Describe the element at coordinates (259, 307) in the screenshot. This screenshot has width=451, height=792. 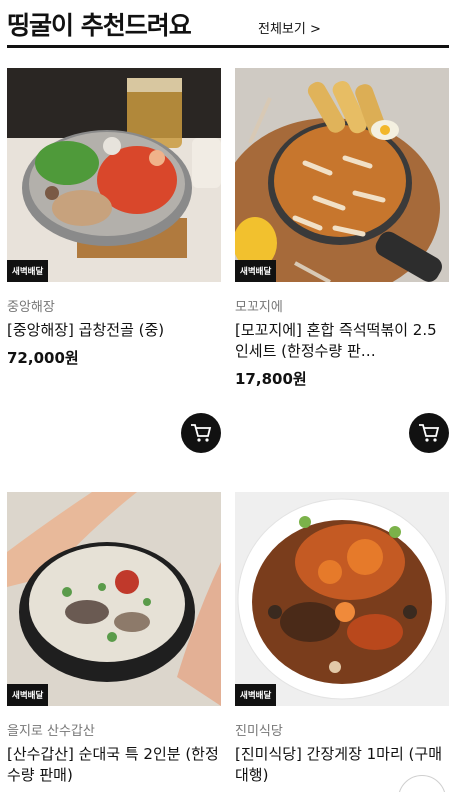
I see `store-name: 모꼬지에` at that location.